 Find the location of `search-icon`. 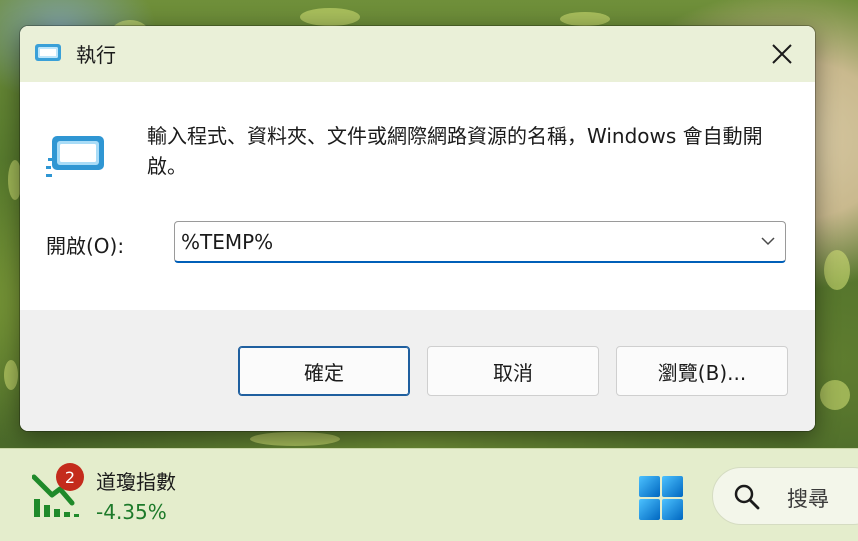

search-icon is located at coordinates (747, 497).